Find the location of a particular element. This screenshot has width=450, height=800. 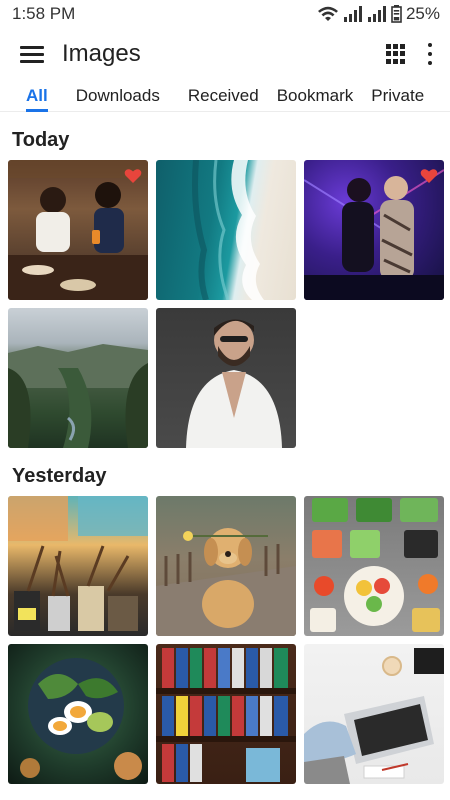

wifi-icon is located at coordinates (327, 13).